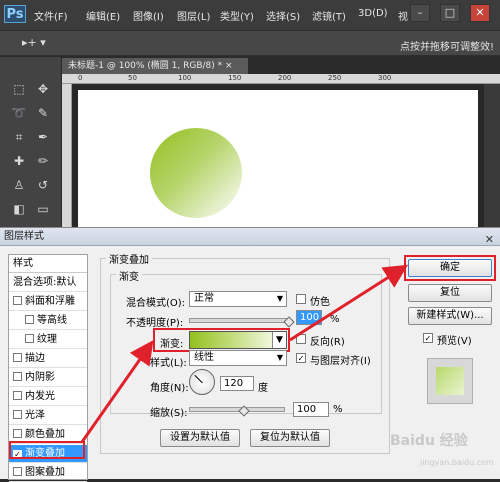 This screenshot has width=500, height=482. Describe the element at coordinates (309, 317) in the screenshot. I see `opacity-input: 100` at that location.